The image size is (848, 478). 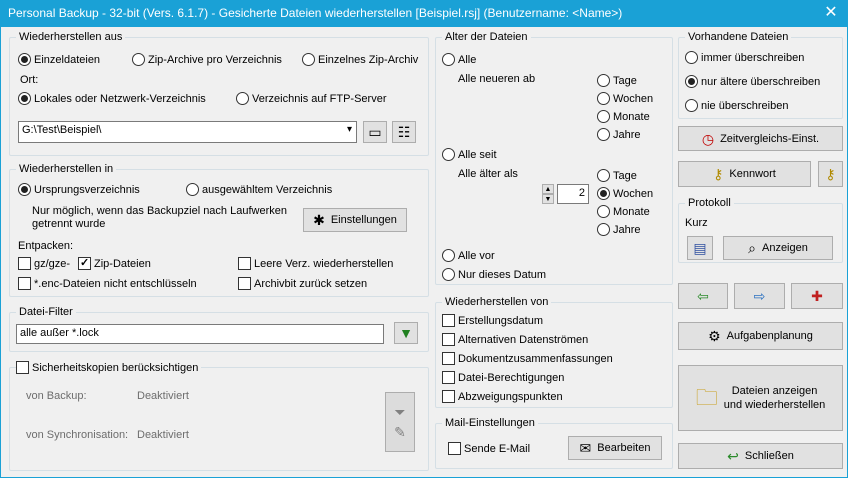 What do you see at coordinates (315, 263) in the screenshot?
I see `check-empty-dirs: Leere Verz. wiederherstellen` at bounding box center [315, 263].